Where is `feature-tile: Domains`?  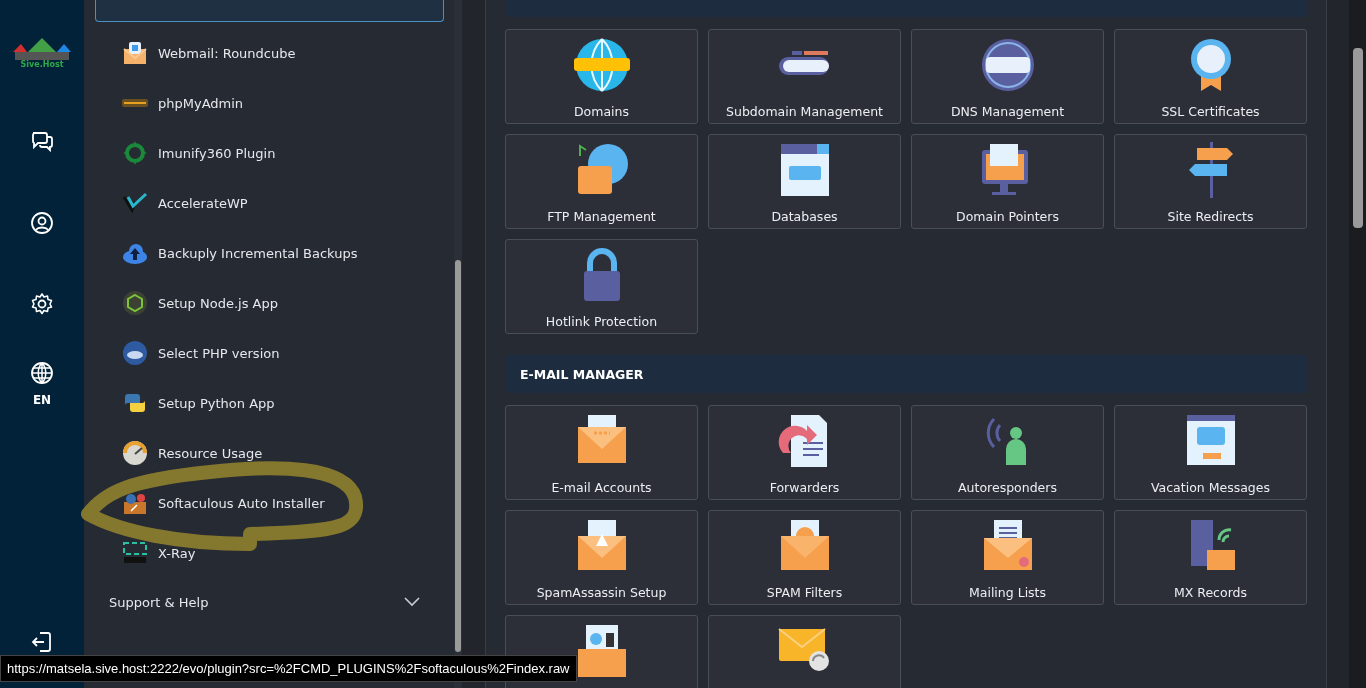 feature-tile: Domains is located at coordinates (601, 76).